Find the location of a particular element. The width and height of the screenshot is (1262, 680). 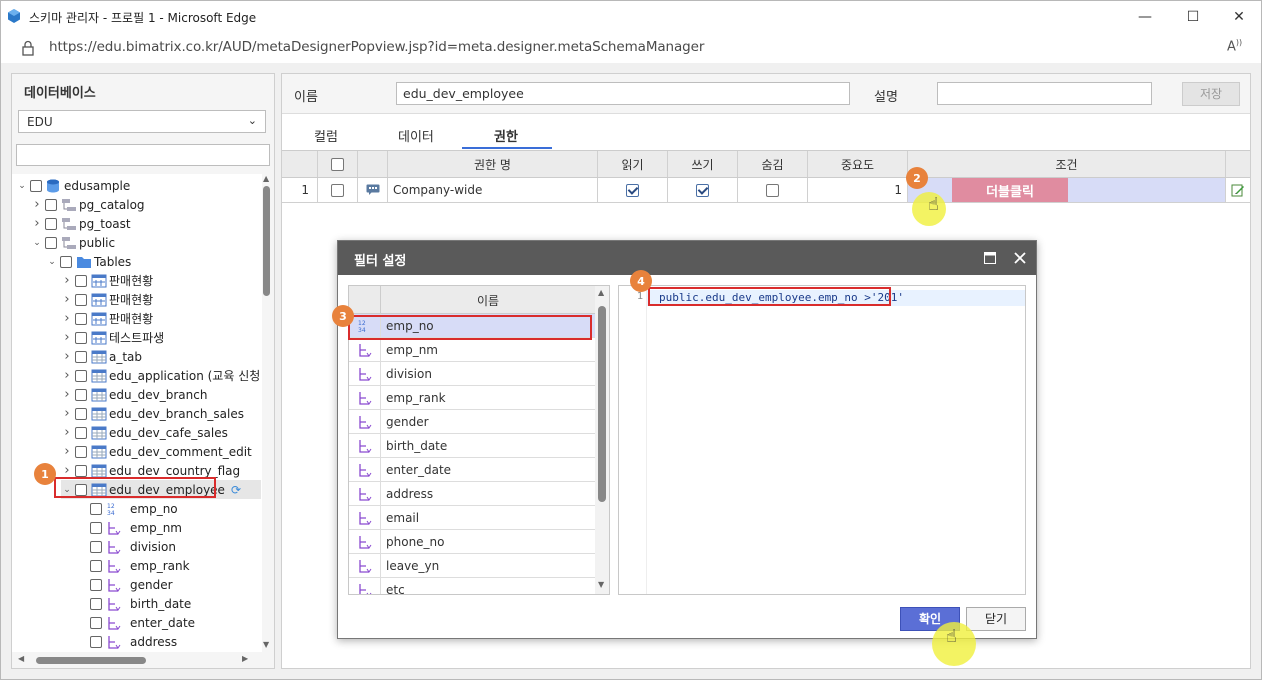

scroll-right-arrow: ▶ is located at coordinates (245, 658).